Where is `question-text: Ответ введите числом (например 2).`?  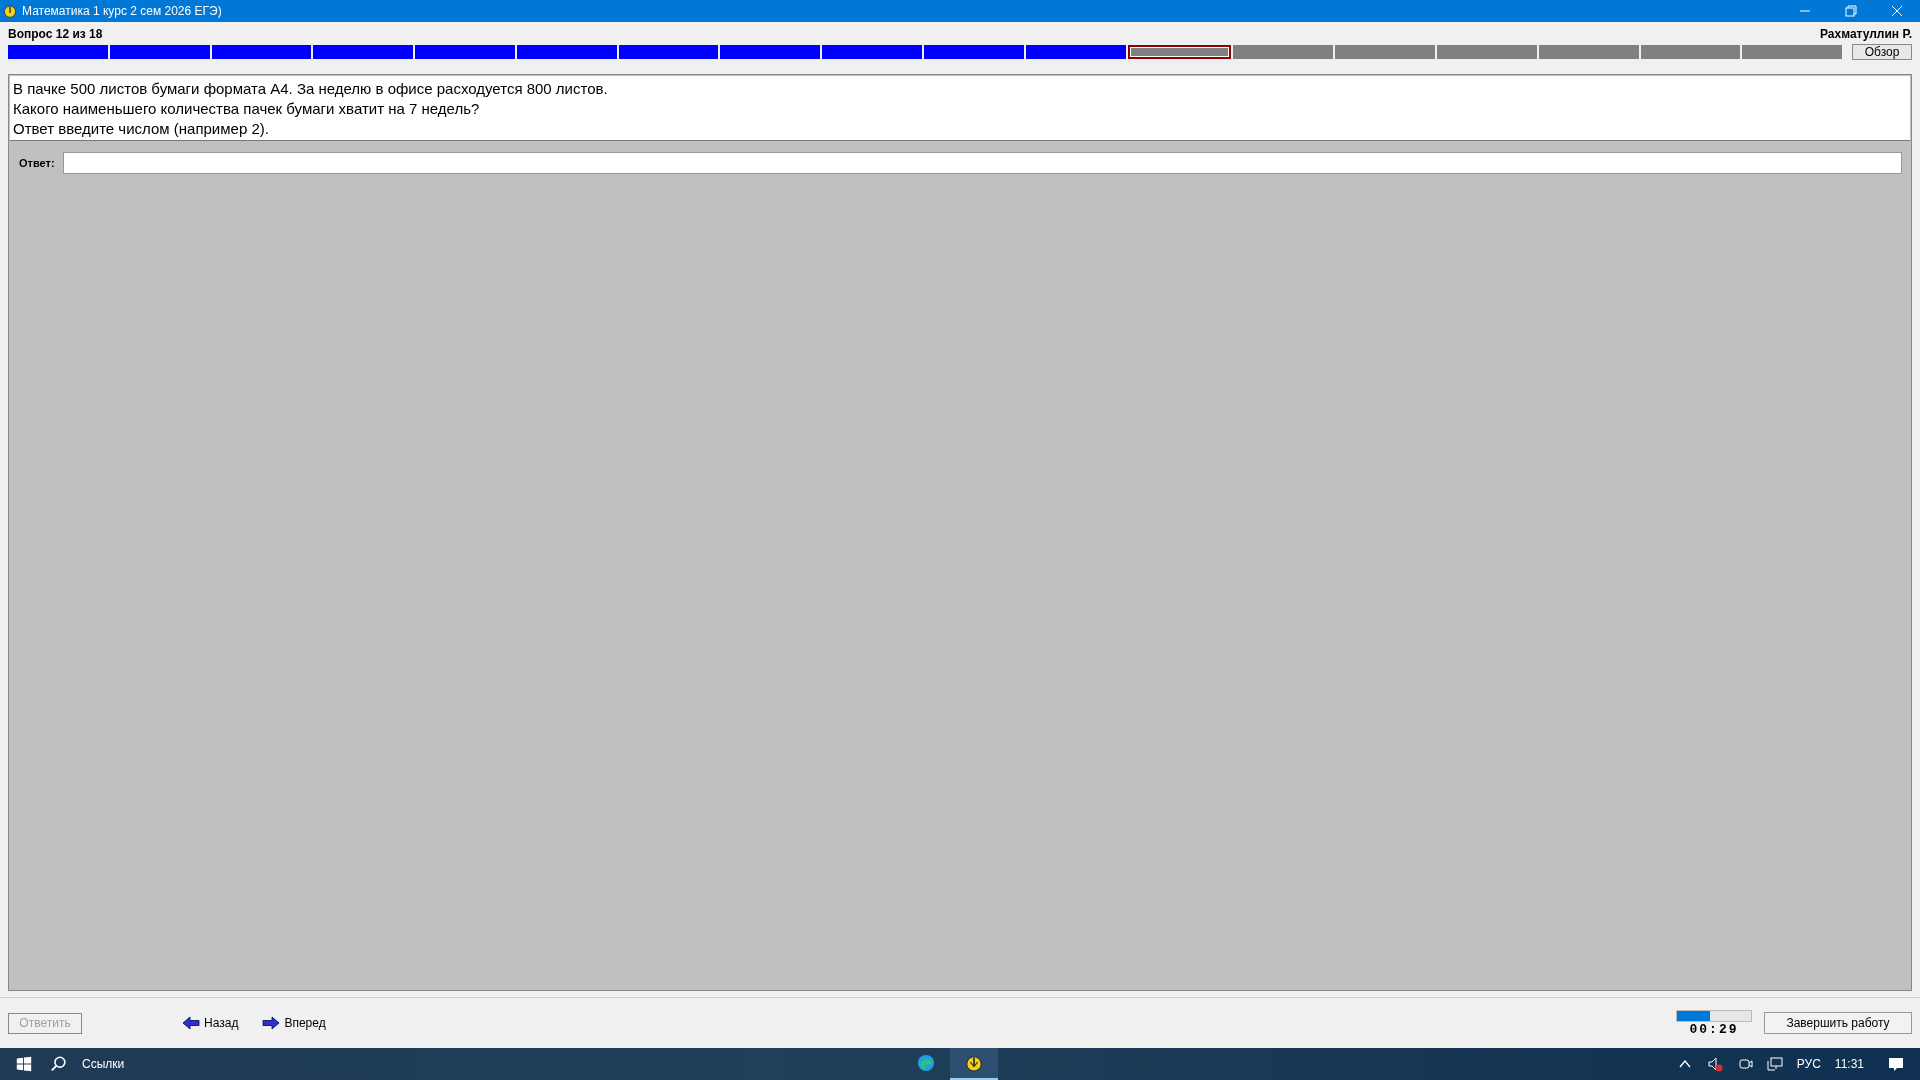 question-text: Ответ введите числом (например 2). is located at coordinates (141, 129).